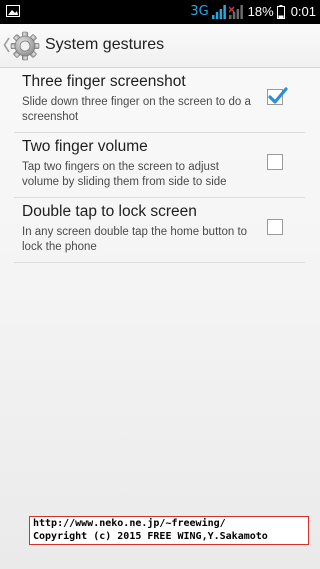 This screenshot has height=569, width=320. I want to click on pref-title: Three finger screenshot, so click(104, 81).